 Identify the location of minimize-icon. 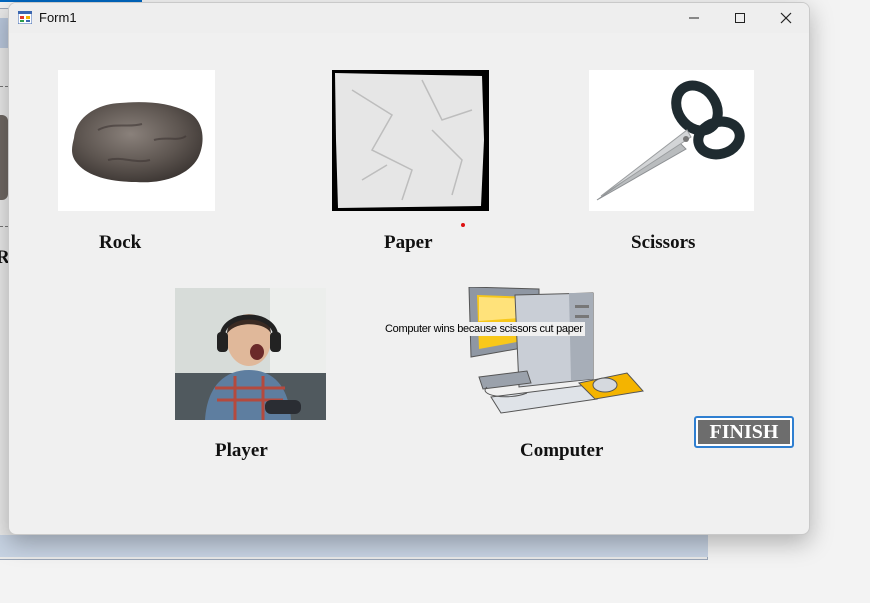
(694, 18).